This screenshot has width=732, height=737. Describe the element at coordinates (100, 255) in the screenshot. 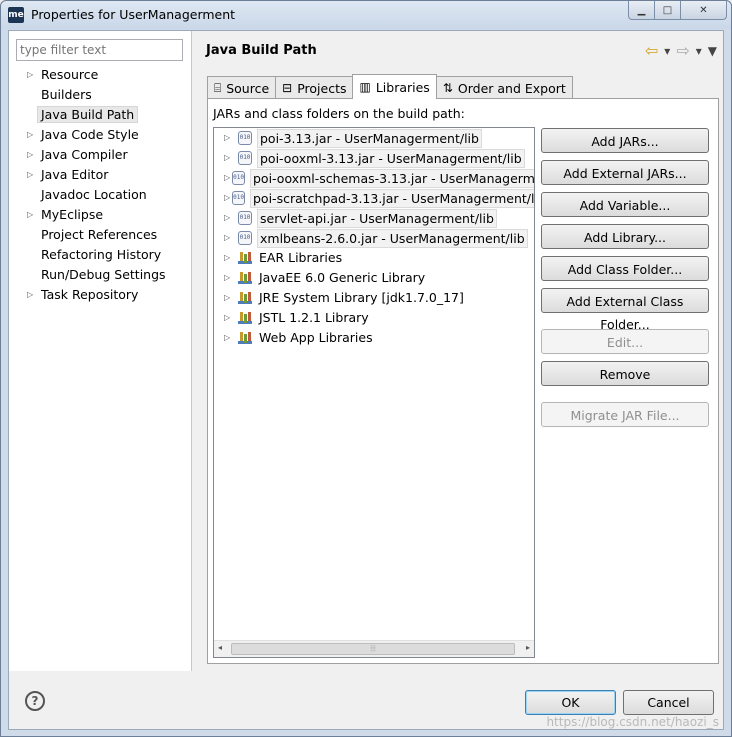

I see `tree-item: Refactoring History` at that location.